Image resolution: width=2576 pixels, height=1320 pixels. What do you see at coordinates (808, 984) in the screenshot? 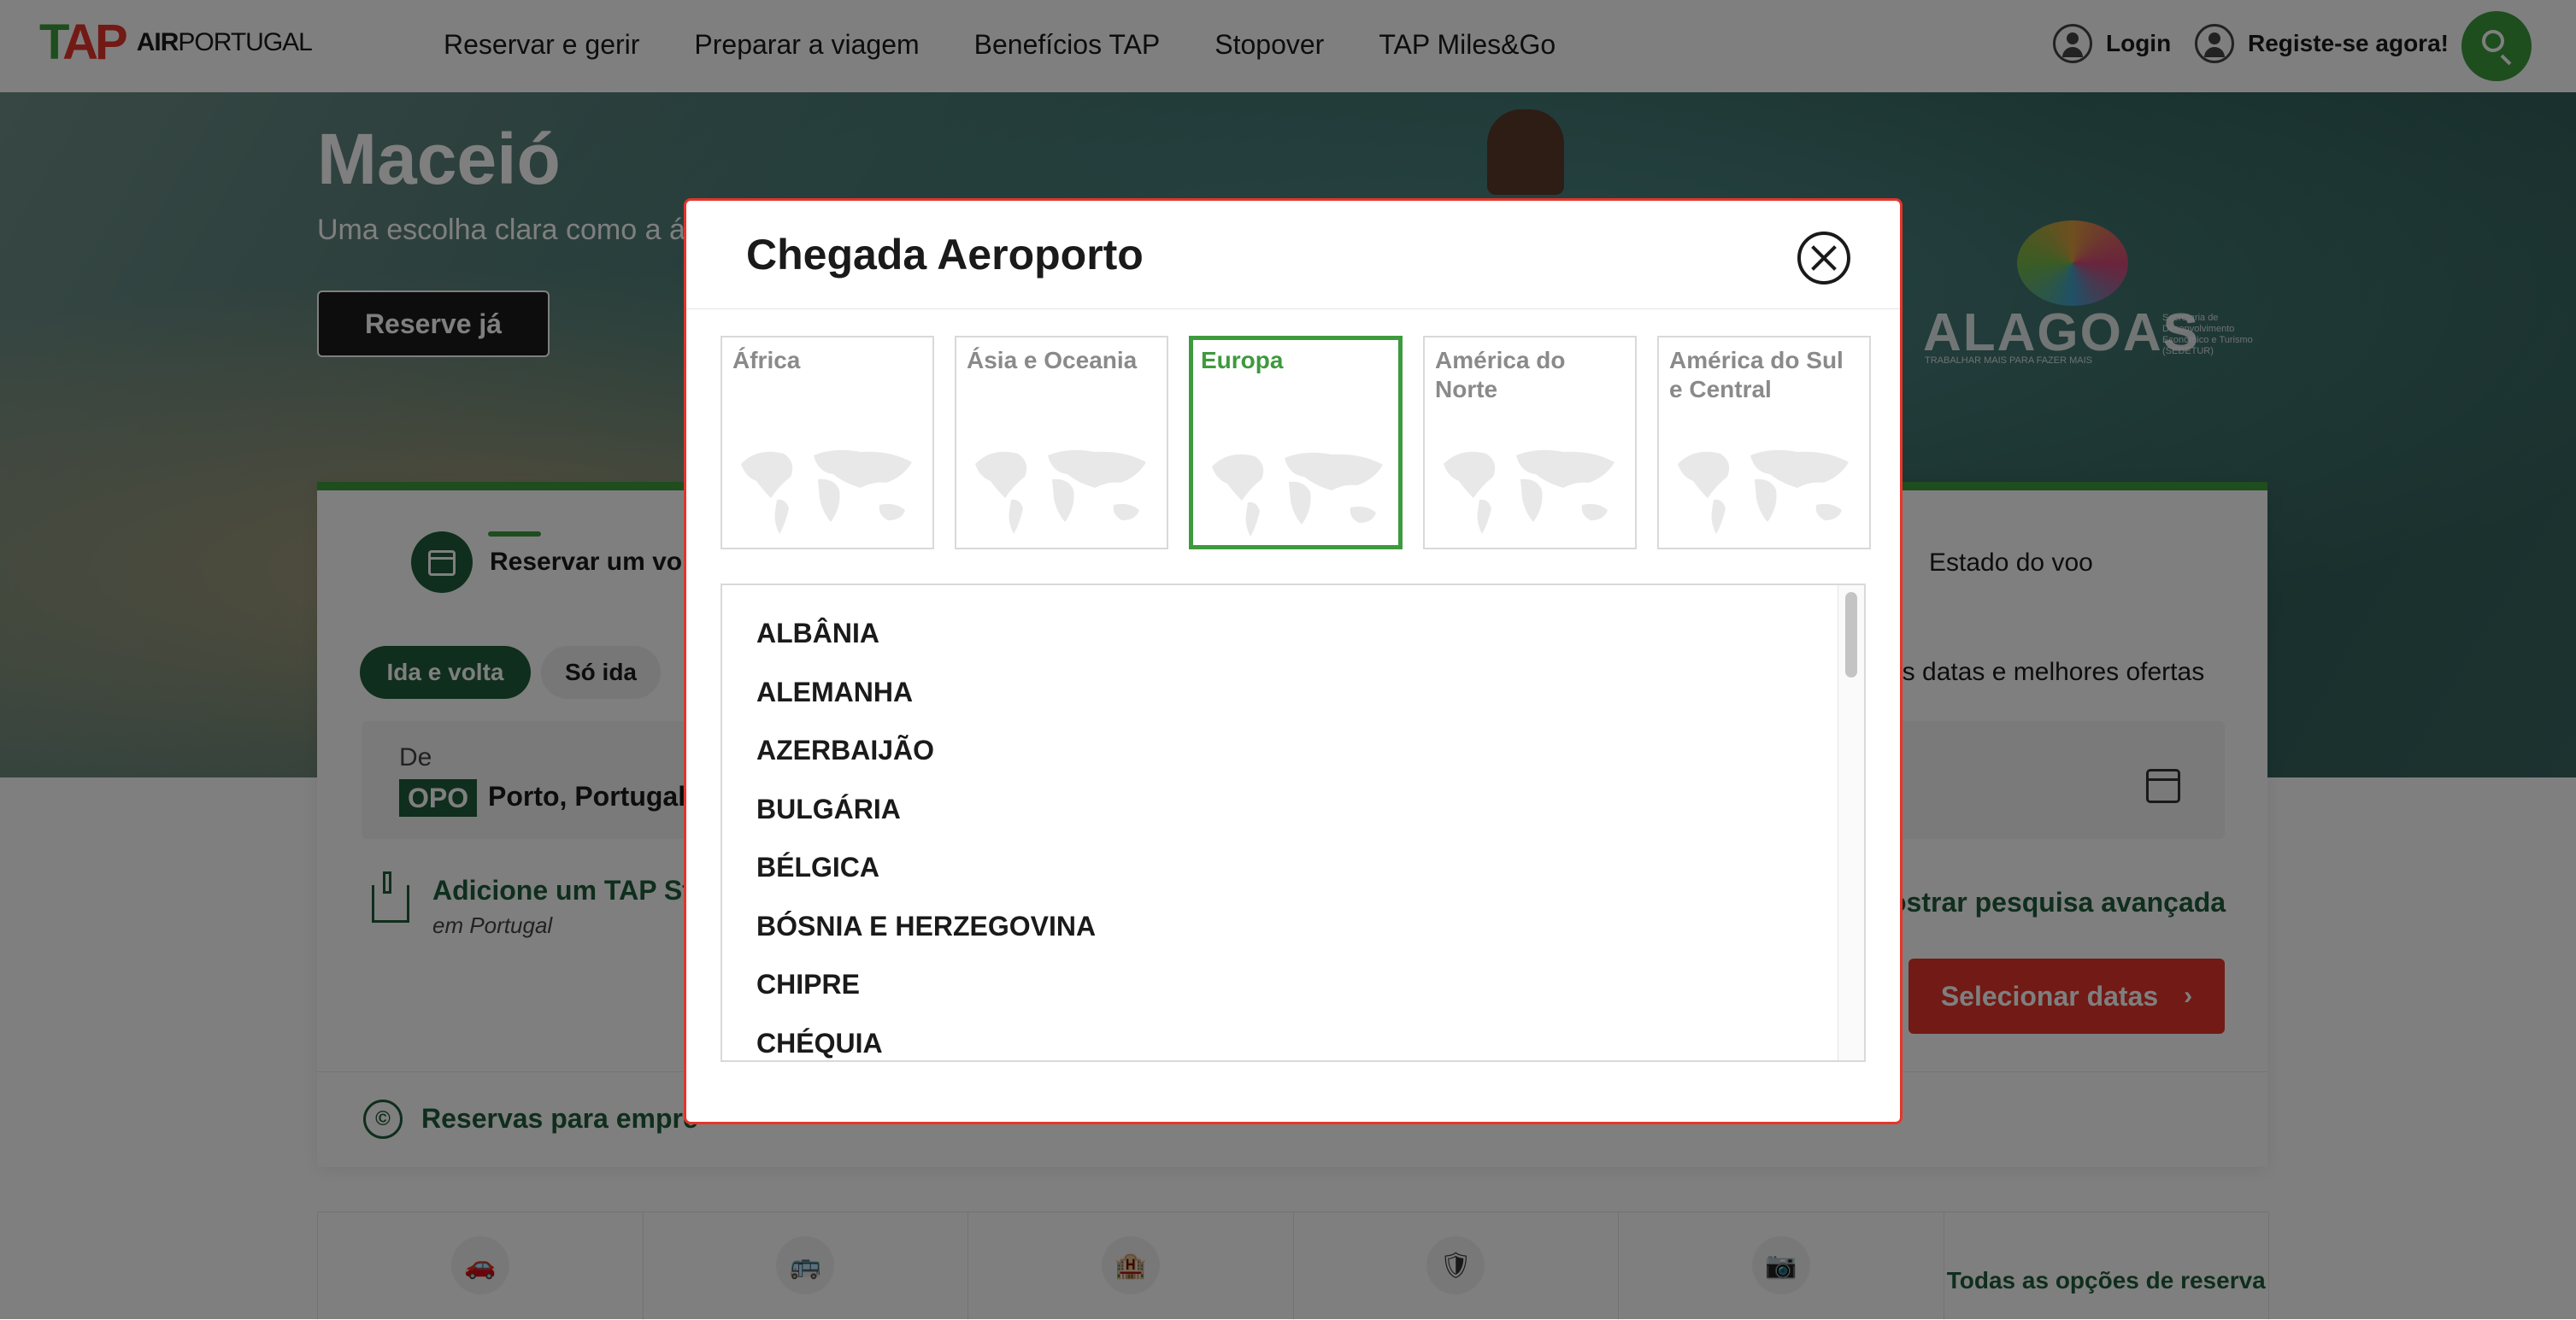
I see `country-item: CHIPRE` at bounding box center [808, 984].